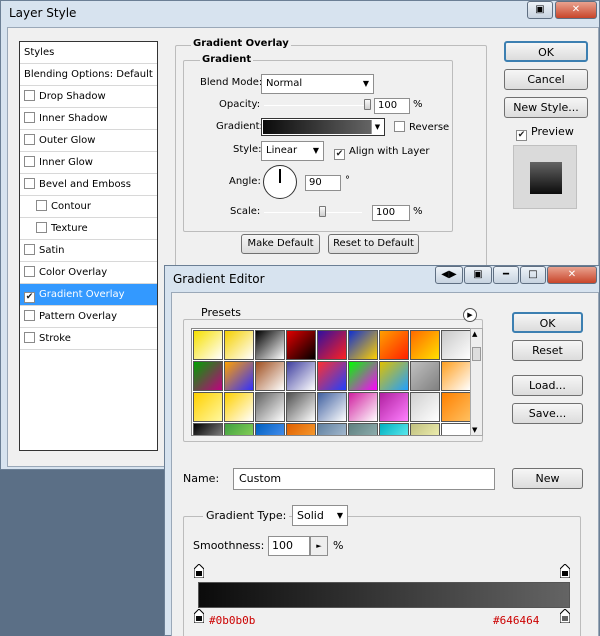 This screenshot has width=600, height=636. Describe the element at coordinates (319, 546) in the screenshot. I see `smoothness-stepper-icon: ►` at that location.